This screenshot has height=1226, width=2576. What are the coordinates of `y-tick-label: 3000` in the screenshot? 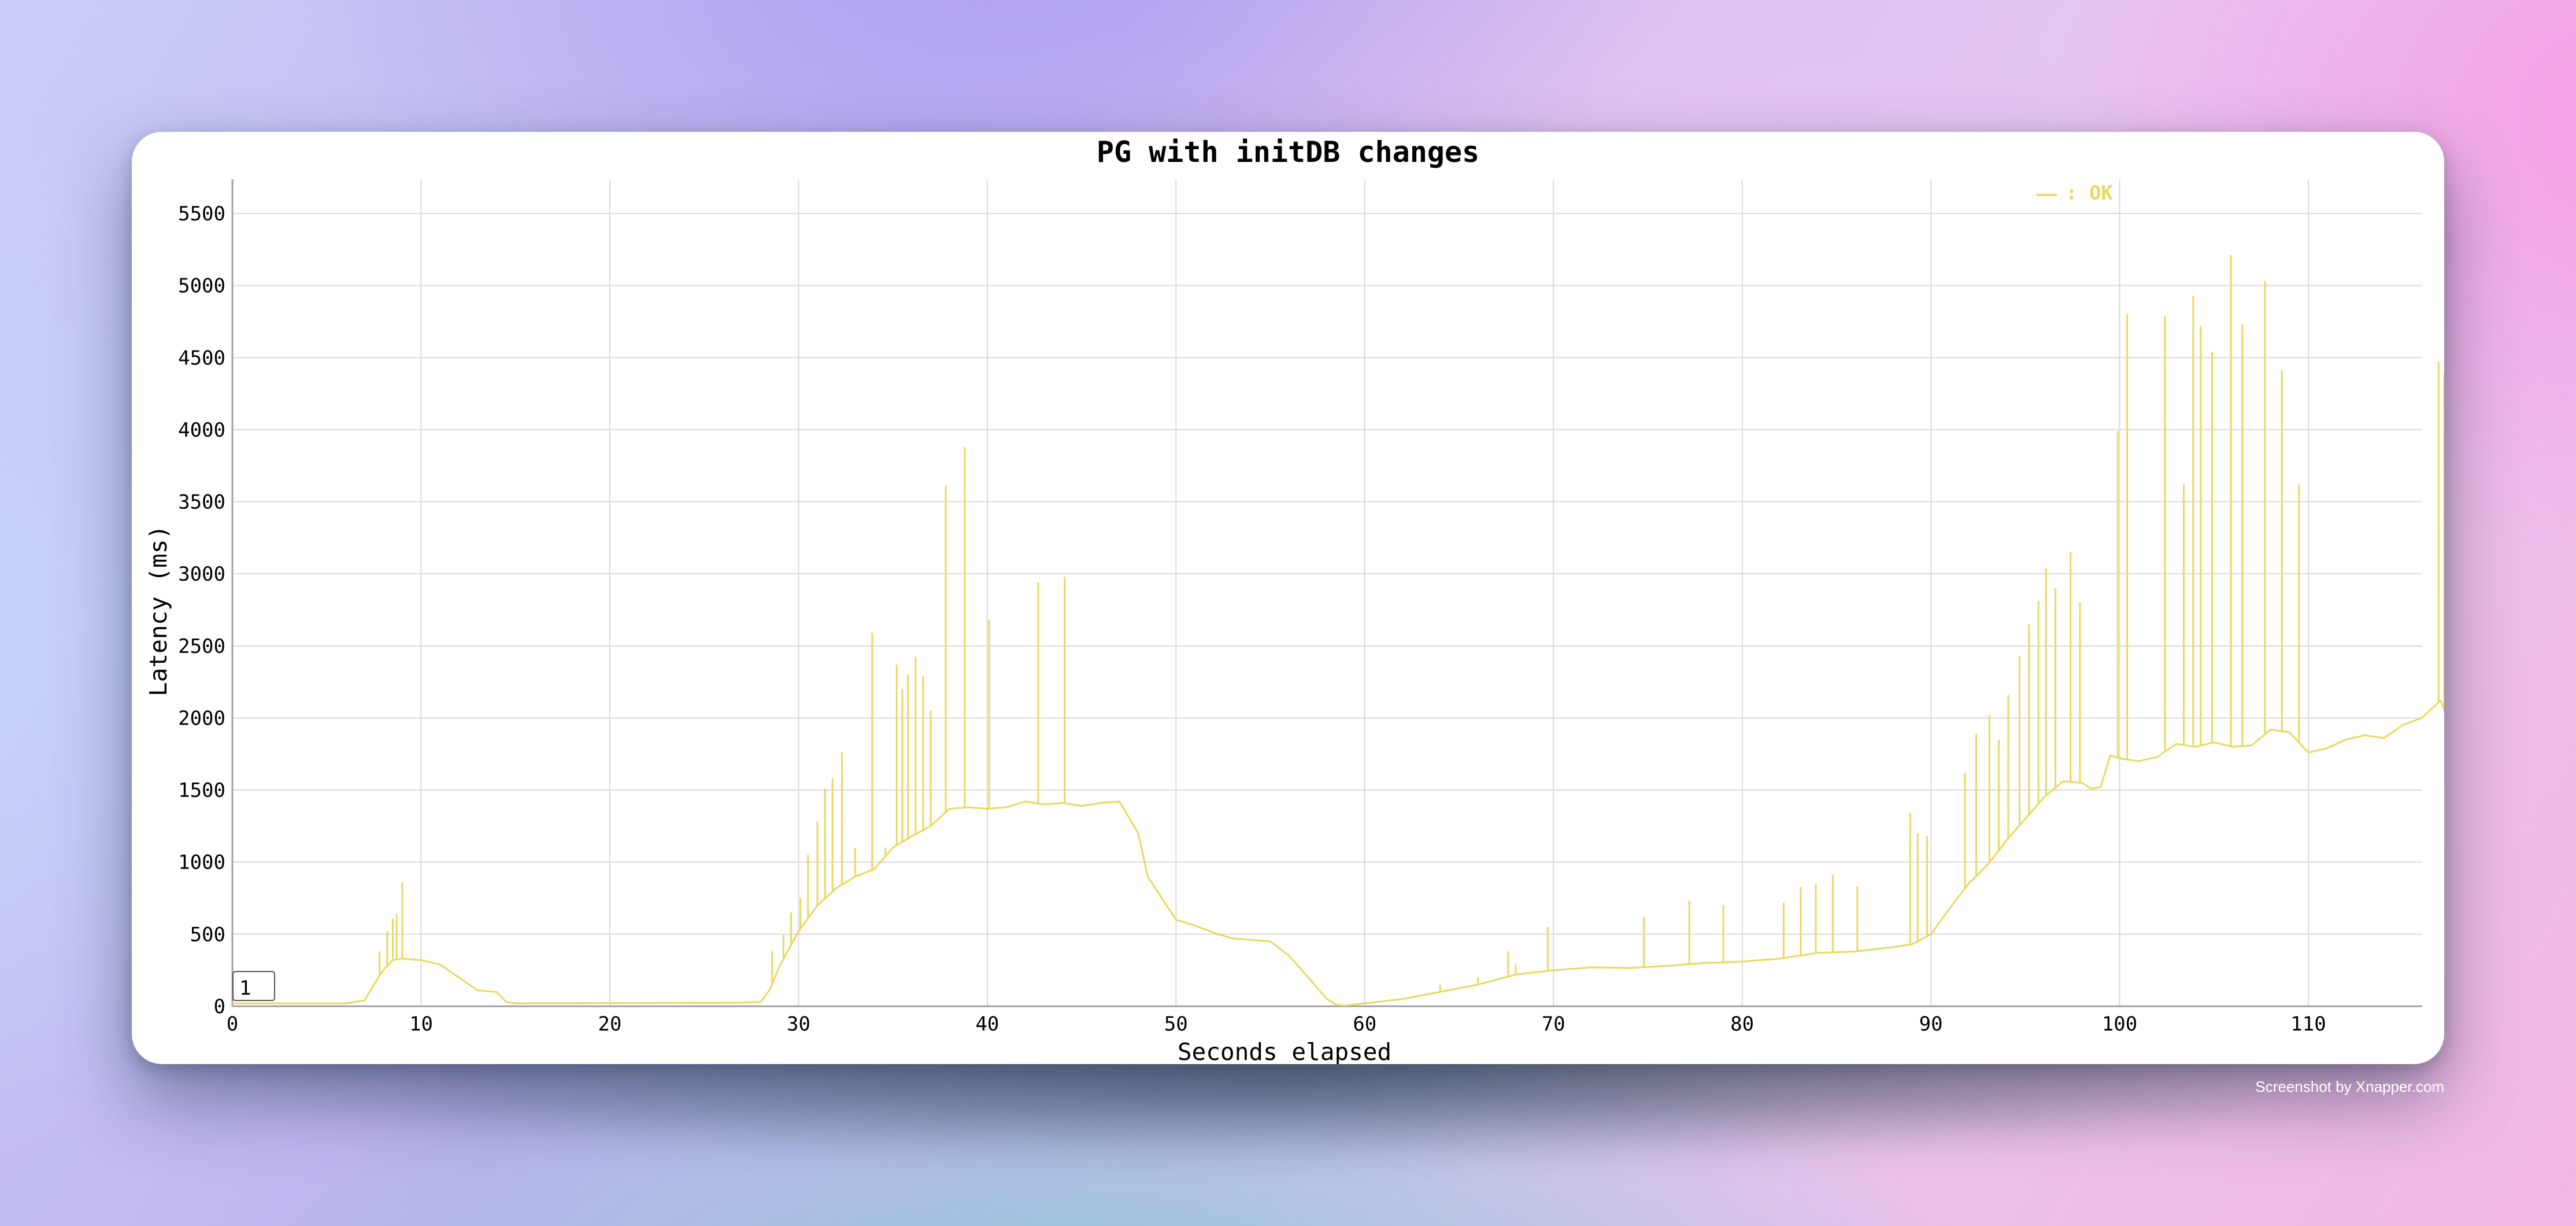 It's located at (201, 575).